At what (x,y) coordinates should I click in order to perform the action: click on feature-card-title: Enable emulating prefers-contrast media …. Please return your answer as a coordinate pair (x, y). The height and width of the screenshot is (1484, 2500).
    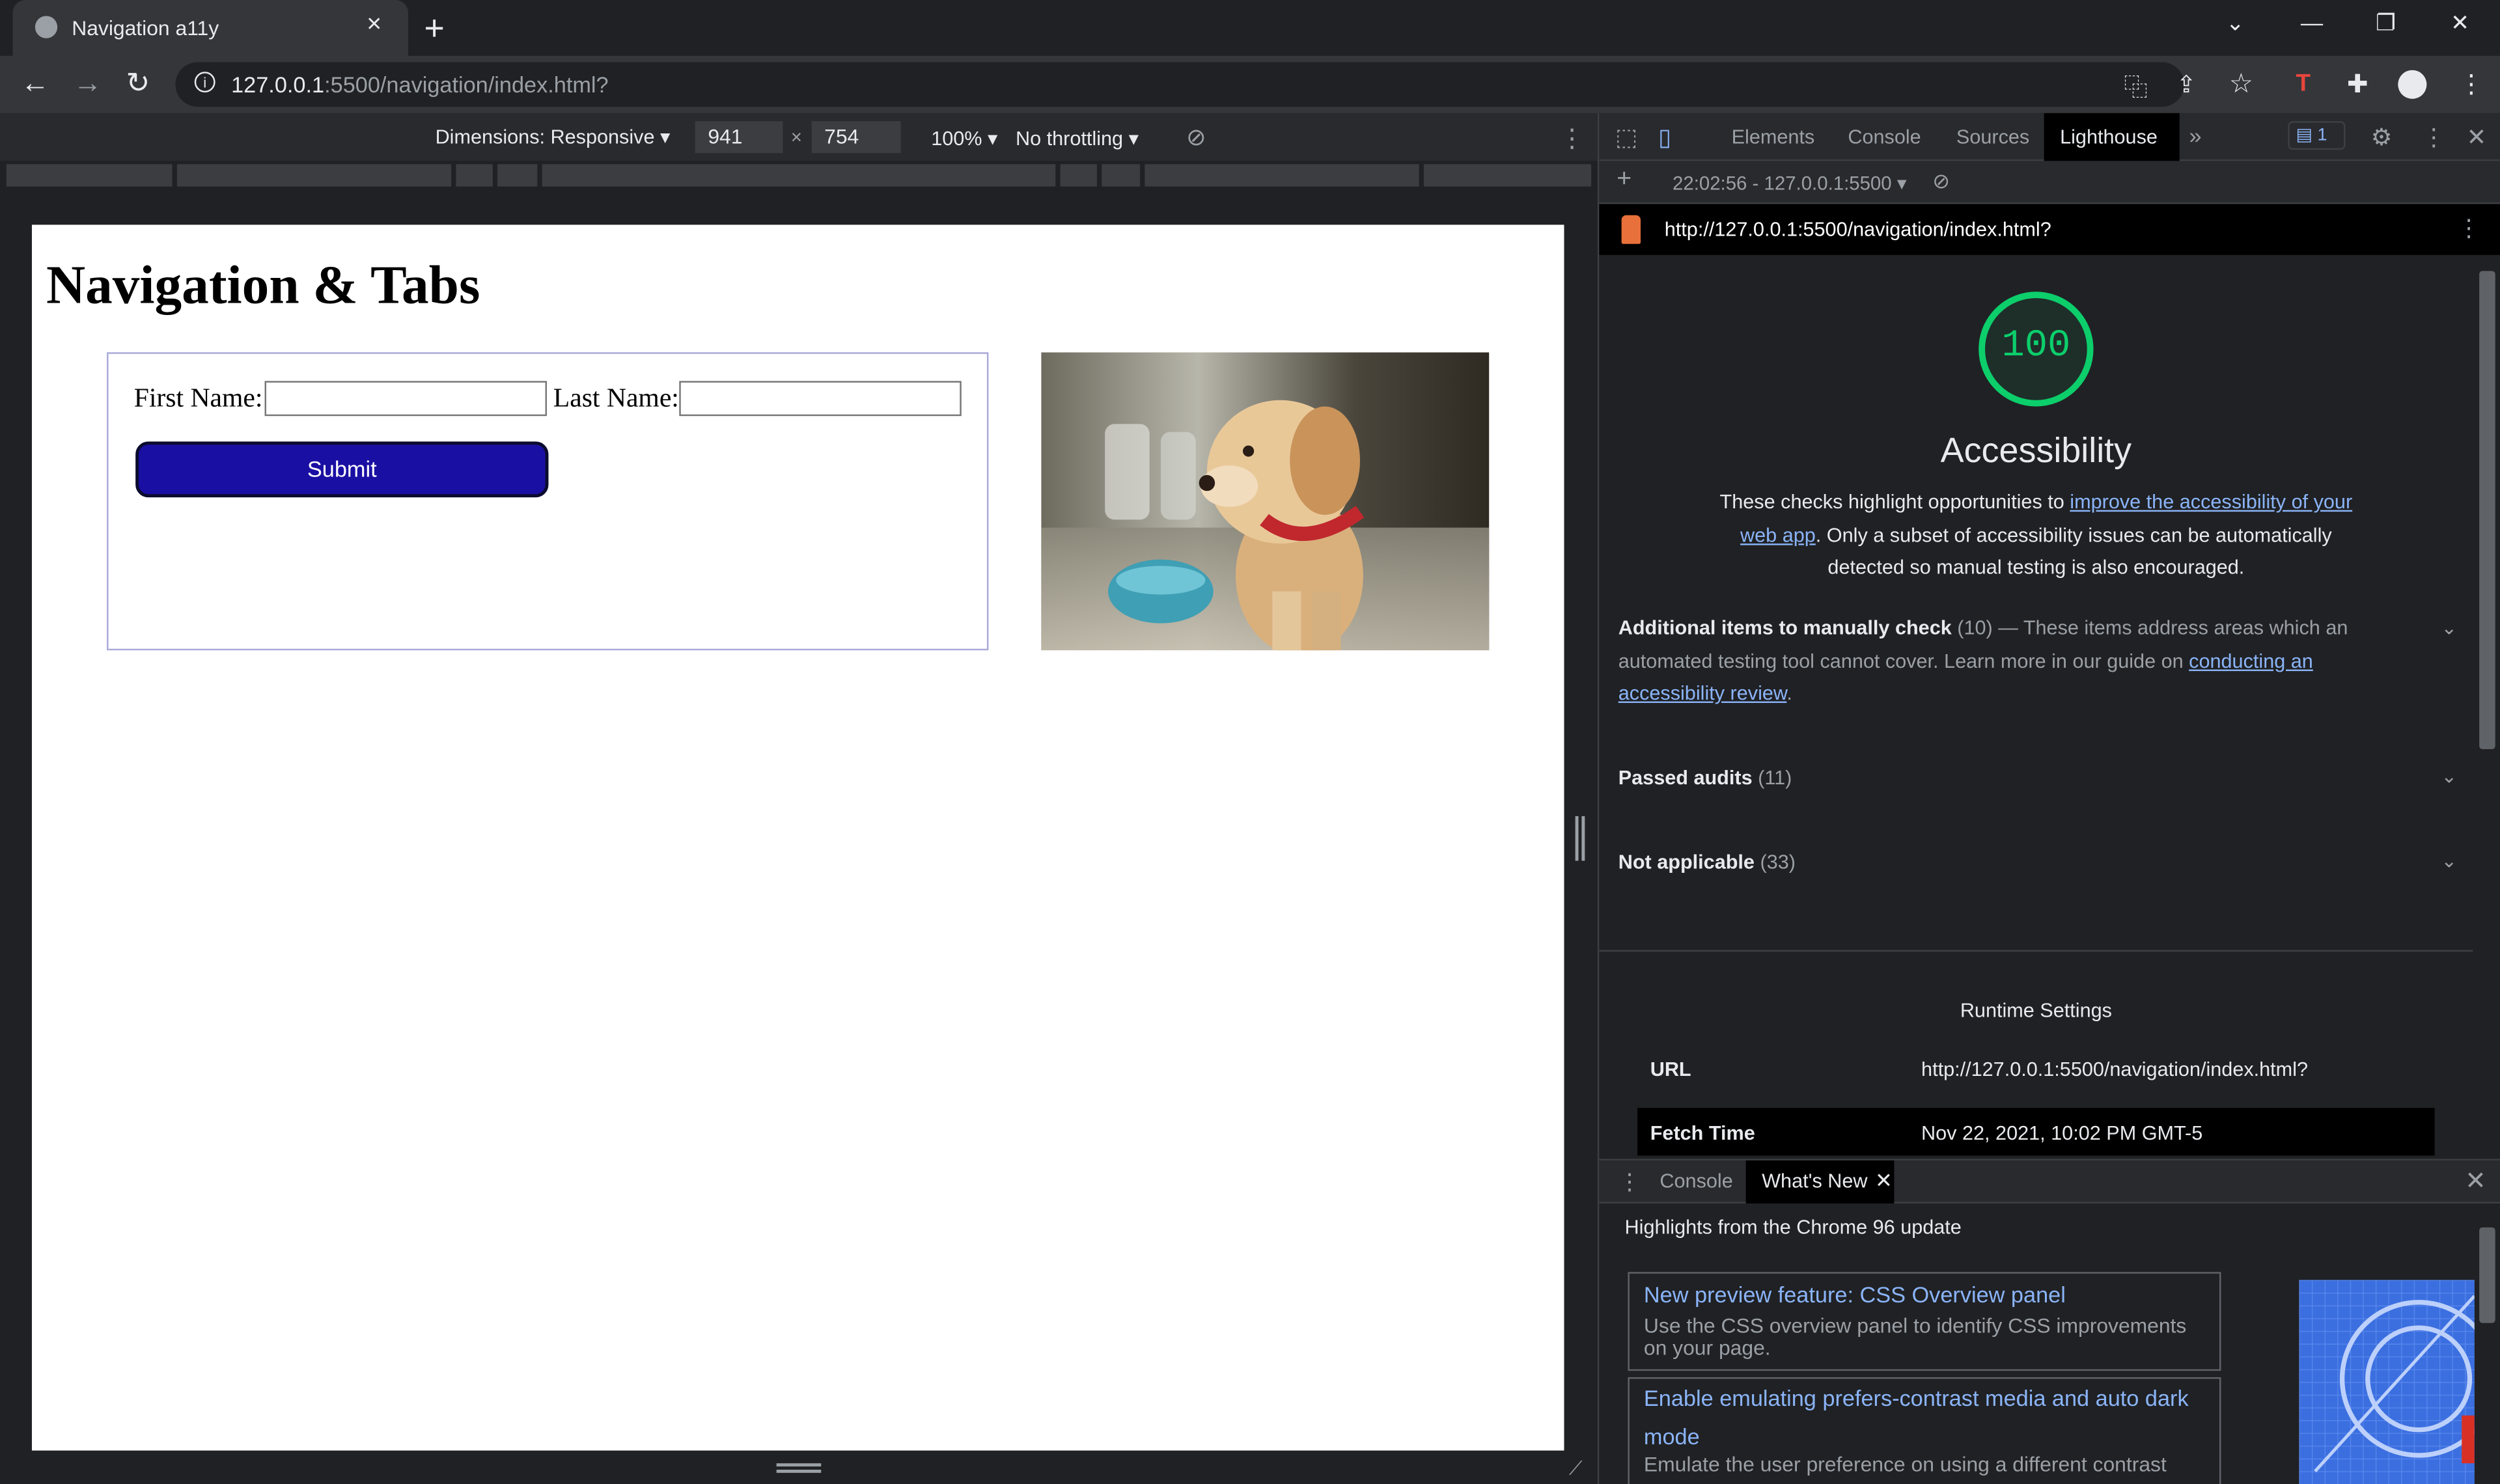
    Looking at the image, I should click on (1931, 1417).